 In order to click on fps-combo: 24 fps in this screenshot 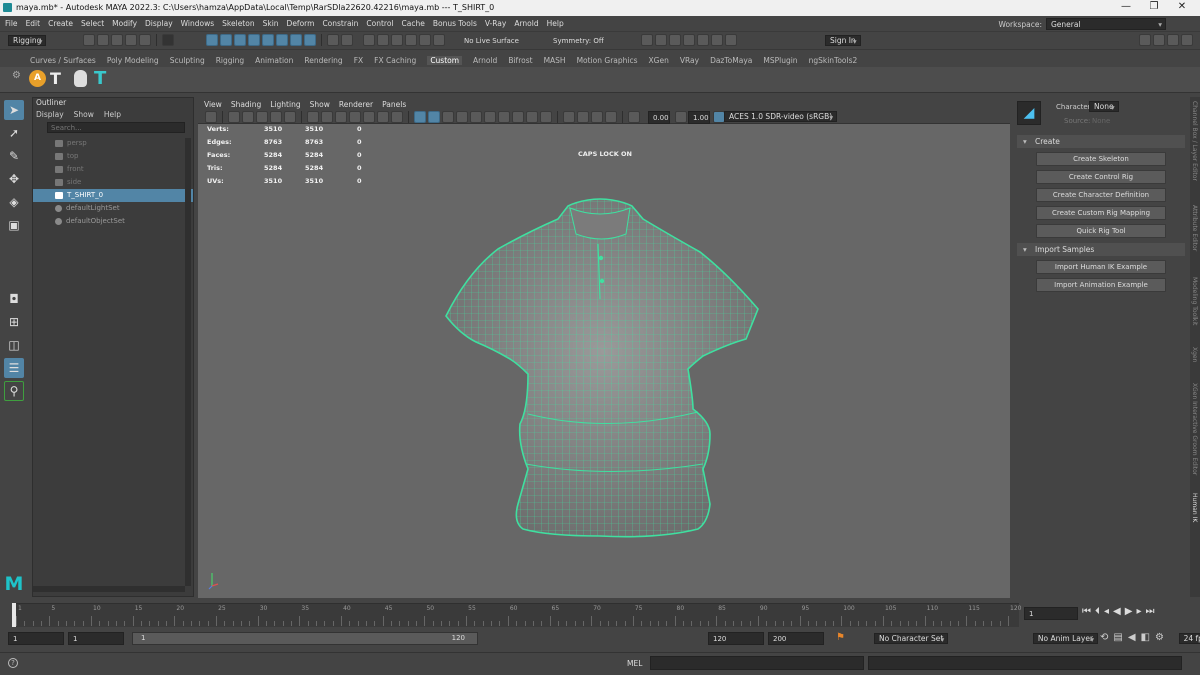, I will do `click(1189, 638)`.